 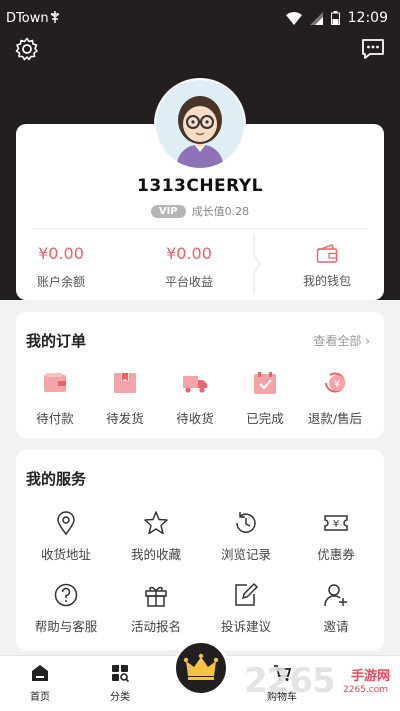 I want to click on platform-income-amount: ¥0.00, so click(x=189, y=253).